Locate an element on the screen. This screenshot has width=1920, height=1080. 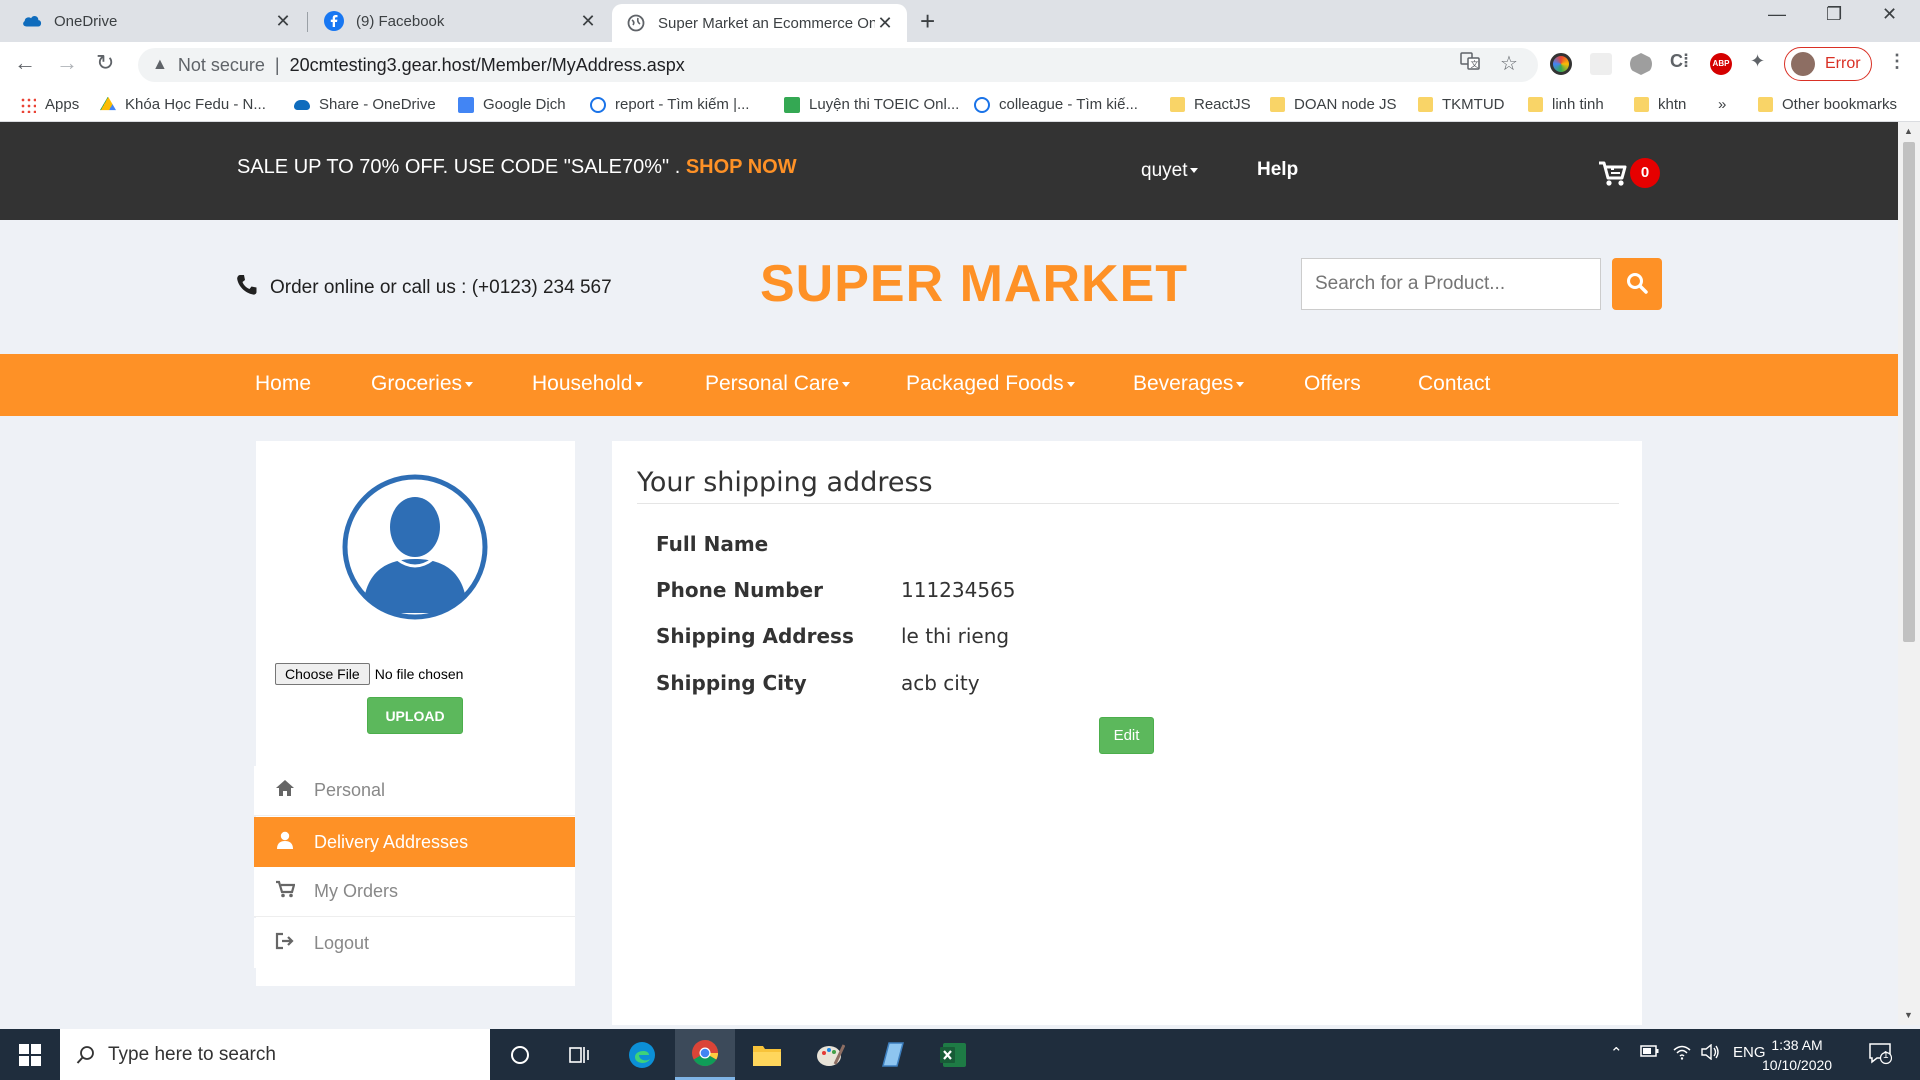
phone-icon is located at coordinates (247, 288).